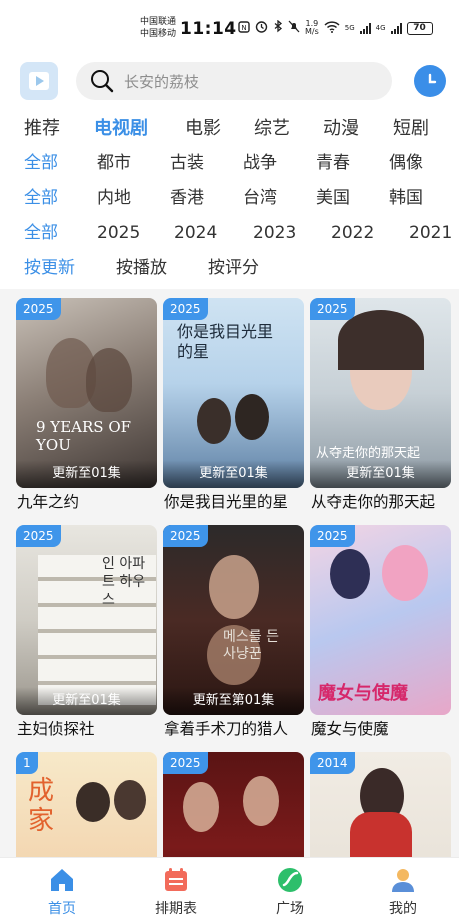 This screenshot has height=921, width=459. What do you see at coordinates (86, 393) in the screenshot?
I see `poster-image: 9 YEARS OF YOU 2025 更新至01集` at bounding box center [86, 393].